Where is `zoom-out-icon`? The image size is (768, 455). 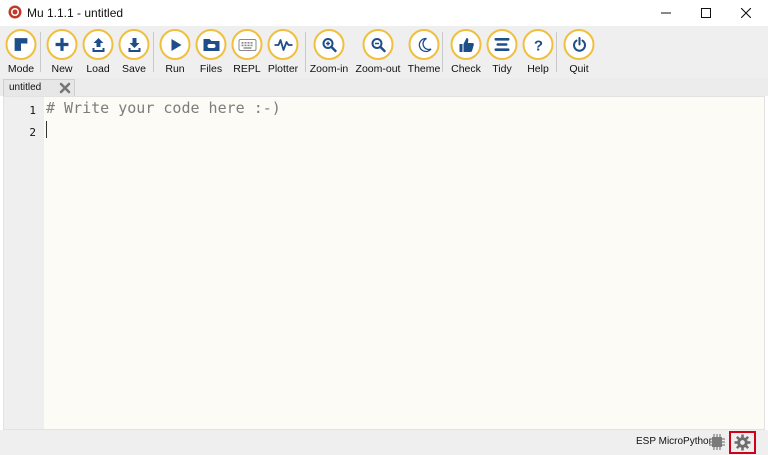
zoom-out-icon is located at coordinates (378, 44).